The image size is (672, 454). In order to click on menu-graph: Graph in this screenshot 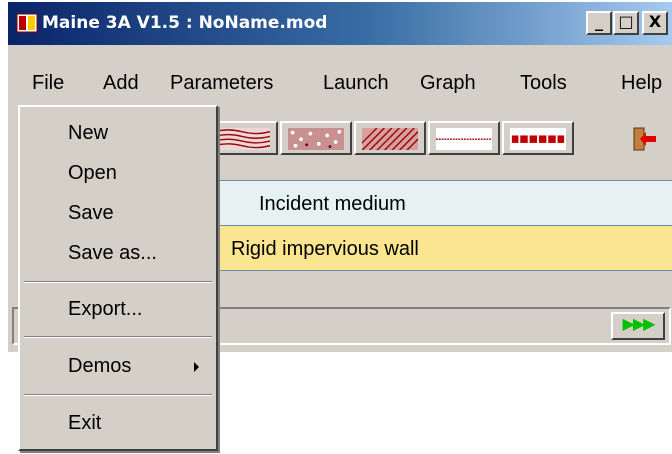, I will do `click(448, 83)`.